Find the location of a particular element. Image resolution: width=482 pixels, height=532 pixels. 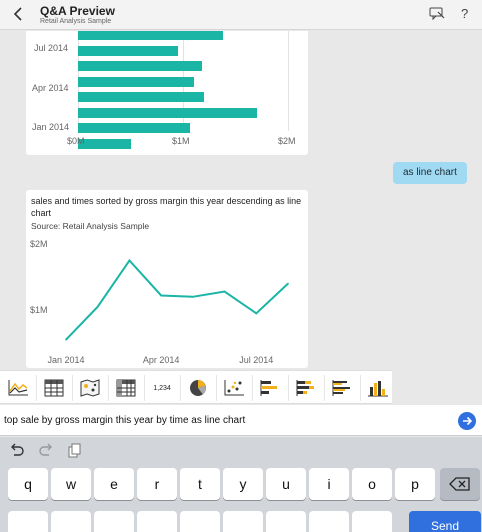

page-subtitle: Retail Analysis Sample is located at coordinates (76, 21).